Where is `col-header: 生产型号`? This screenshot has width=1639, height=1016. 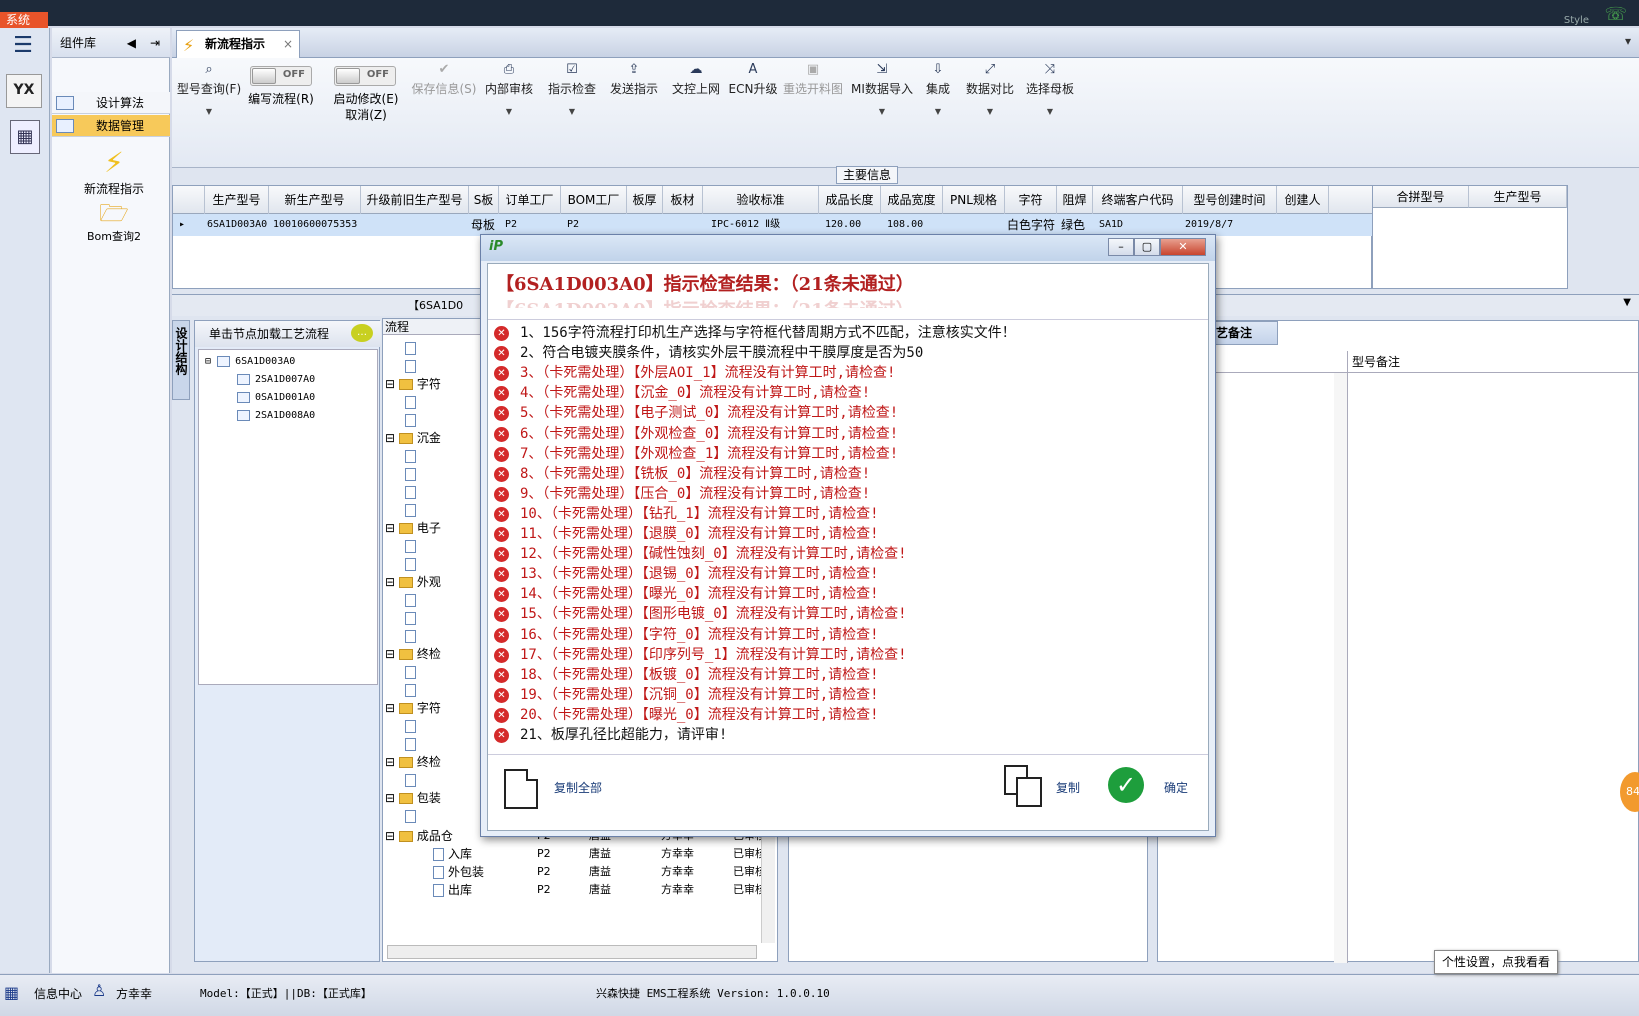 col-header: 生产型号 is located at coordinates (1518, 197).